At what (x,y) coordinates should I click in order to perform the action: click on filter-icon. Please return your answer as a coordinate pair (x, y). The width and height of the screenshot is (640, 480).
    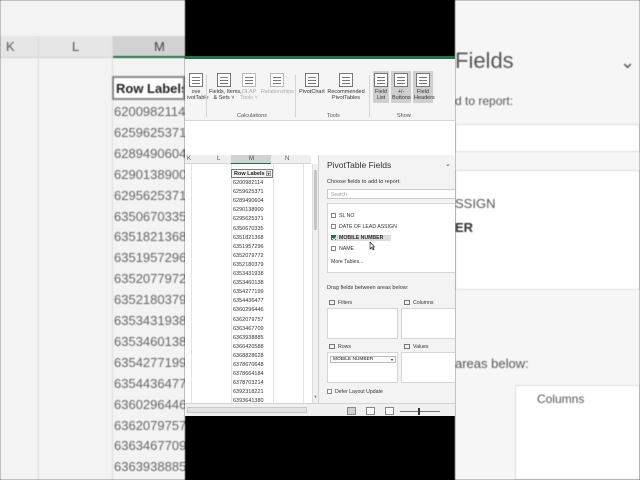
    Looking at the image, I should click on (332, 302).